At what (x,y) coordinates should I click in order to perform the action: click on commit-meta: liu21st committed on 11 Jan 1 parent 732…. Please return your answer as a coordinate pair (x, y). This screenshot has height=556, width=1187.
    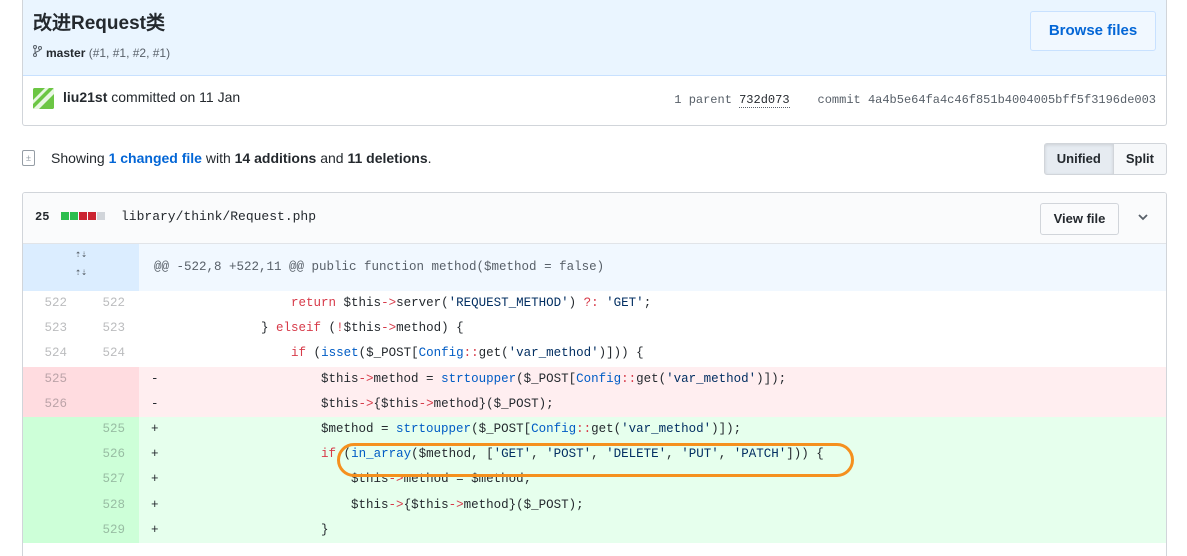
    Looking at the image, I should click on (594, 100).